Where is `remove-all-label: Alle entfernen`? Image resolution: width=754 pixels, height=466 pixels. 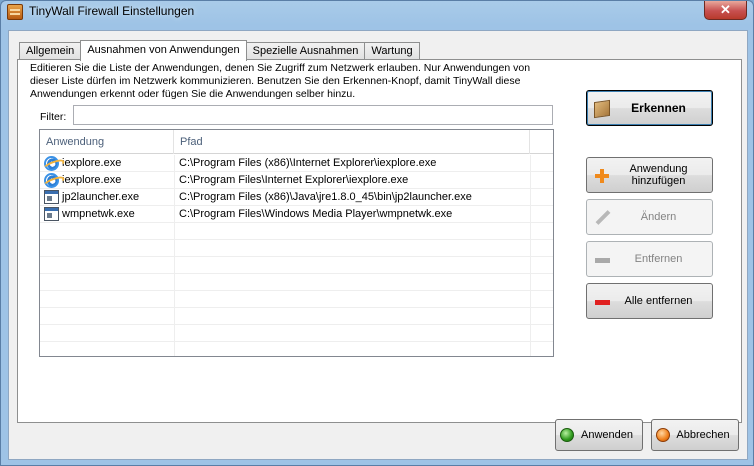 remove-all-label: Alle entfernen is located at coordinates (658, 301).